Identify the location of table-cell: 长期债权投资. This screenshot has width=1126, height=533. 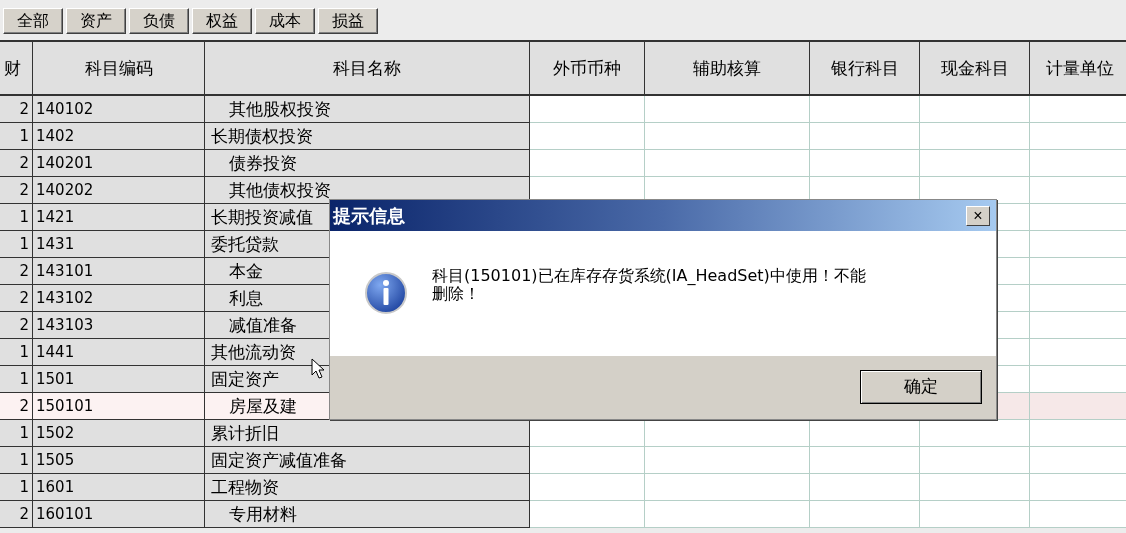
(367, 136).